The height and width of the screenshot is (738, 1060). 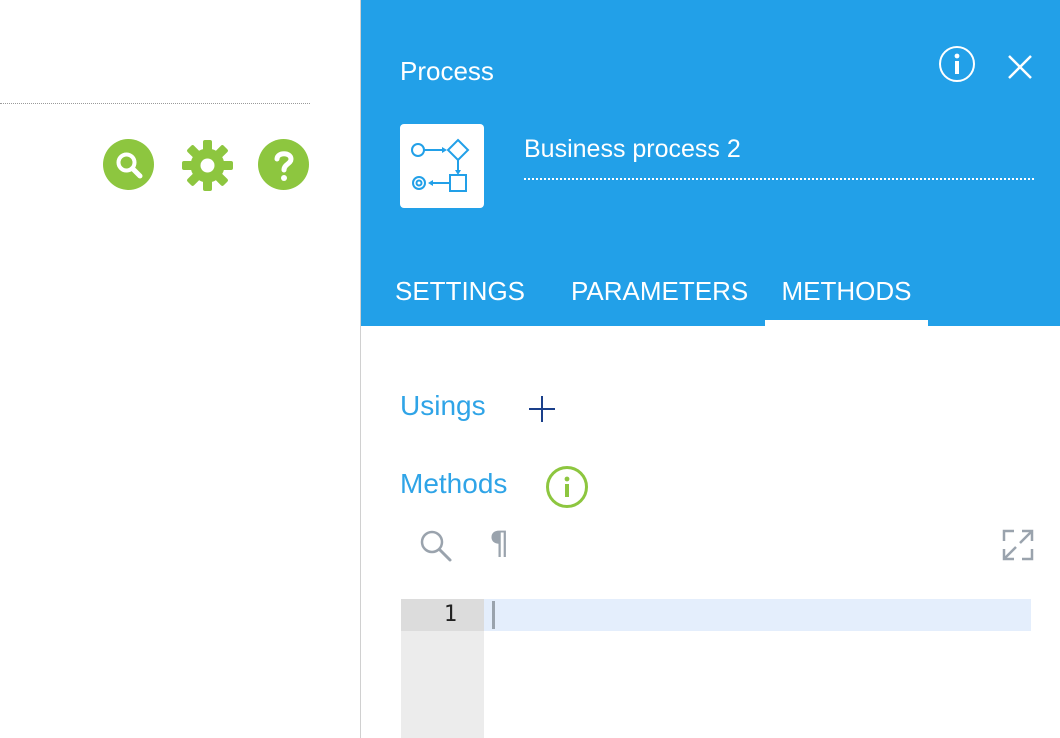 What do you see at coordinates (493, 615) in the screenshot?
I see `text-cursor` at bounding box center [493, 615].